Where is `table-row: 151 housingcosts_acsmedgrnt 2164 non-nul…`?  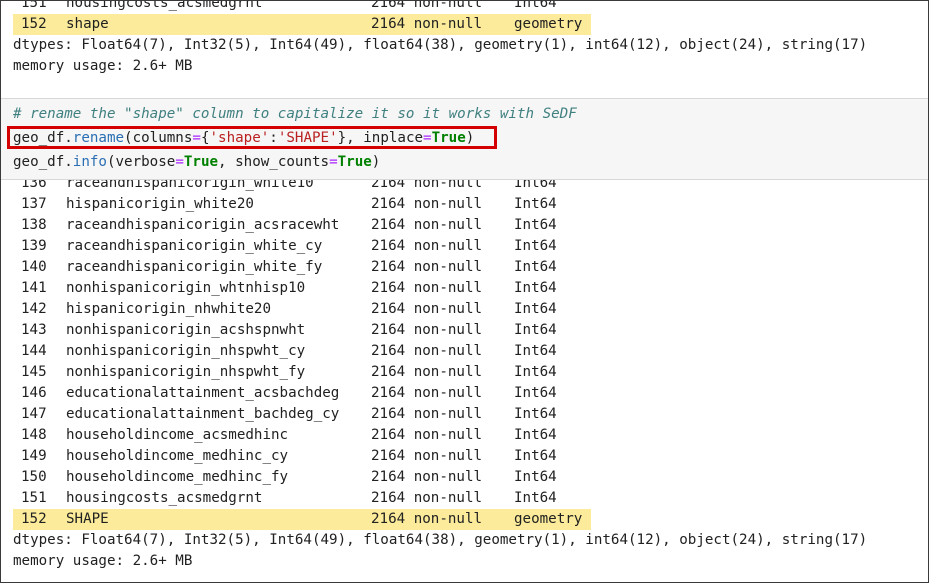 table-row: 151 housingcosts_acsmedgrnt 2164 non-nul… is located at coordinates (464, 7).